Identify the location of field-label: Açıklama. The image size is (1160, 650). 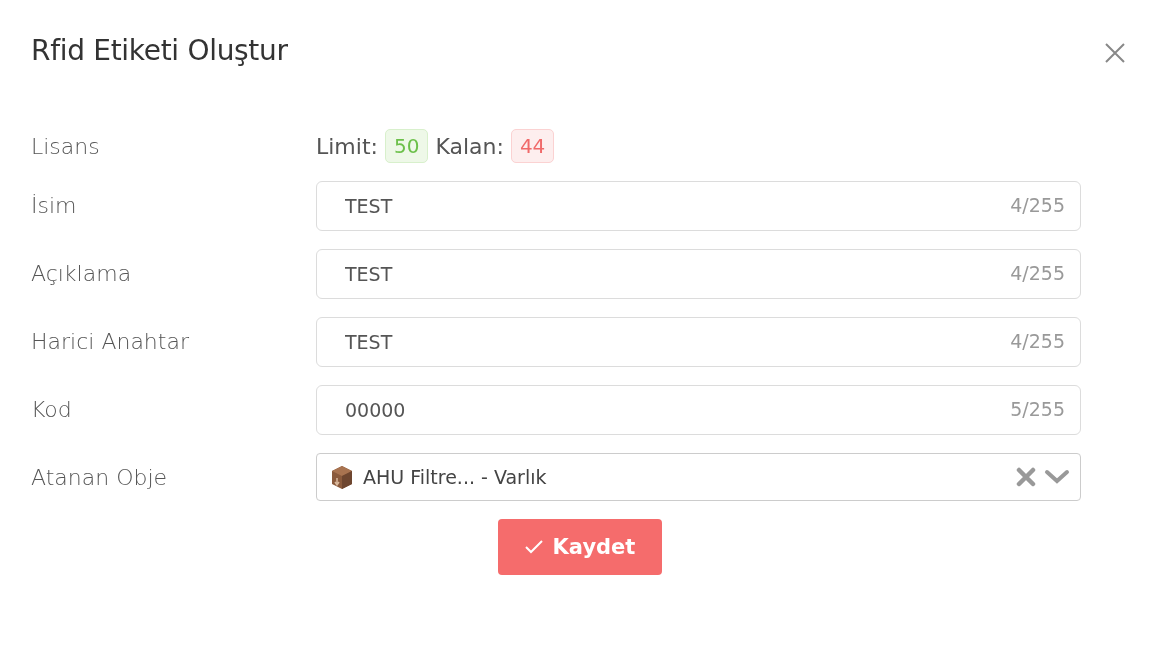
(81, 274).